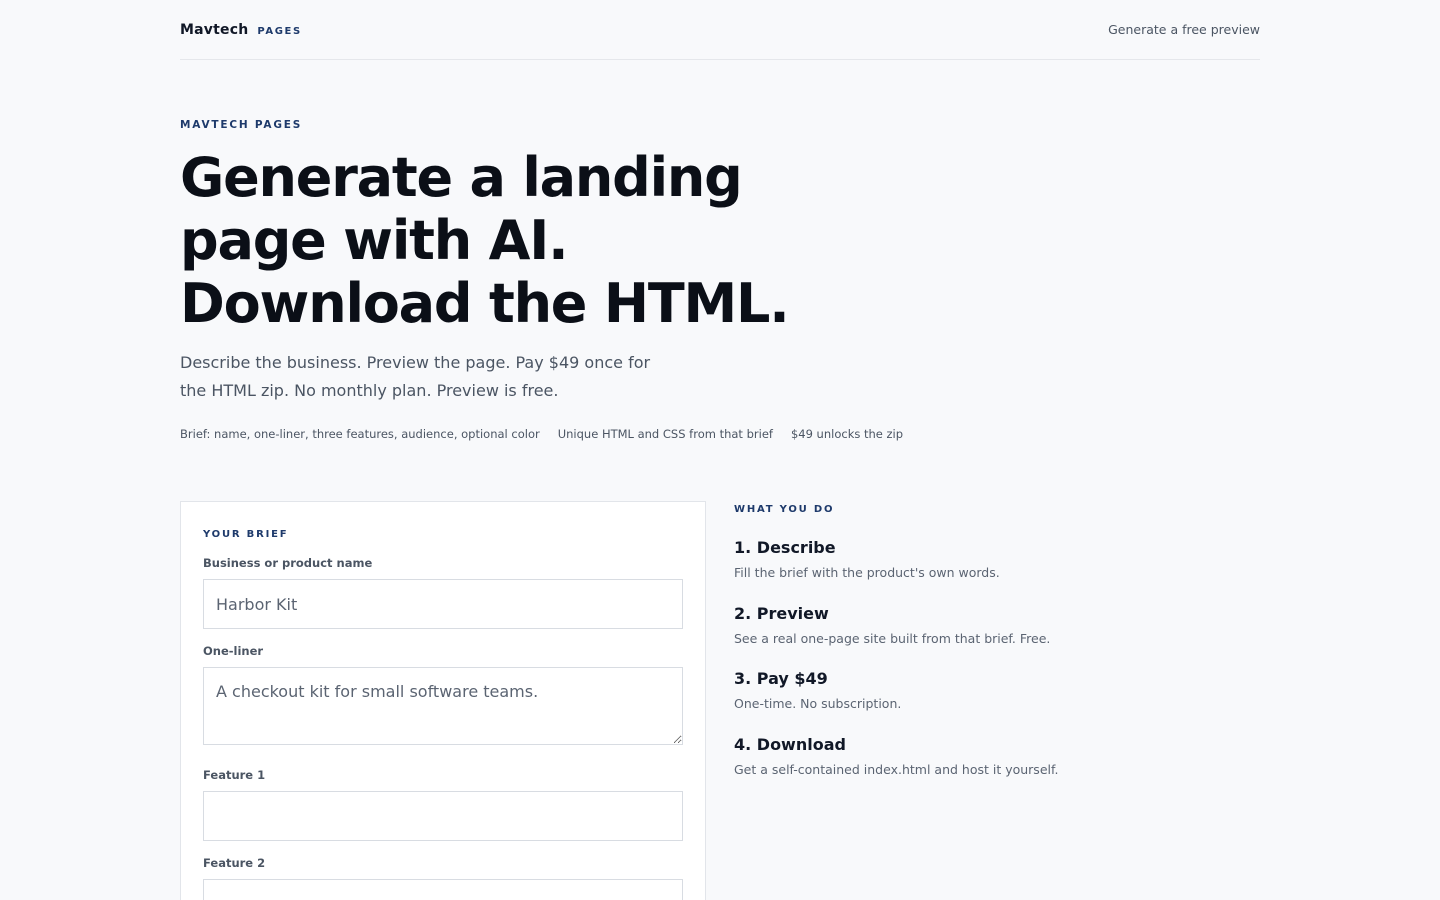  I want to click on feature-1-label: Feature 1, so click(234, 775).